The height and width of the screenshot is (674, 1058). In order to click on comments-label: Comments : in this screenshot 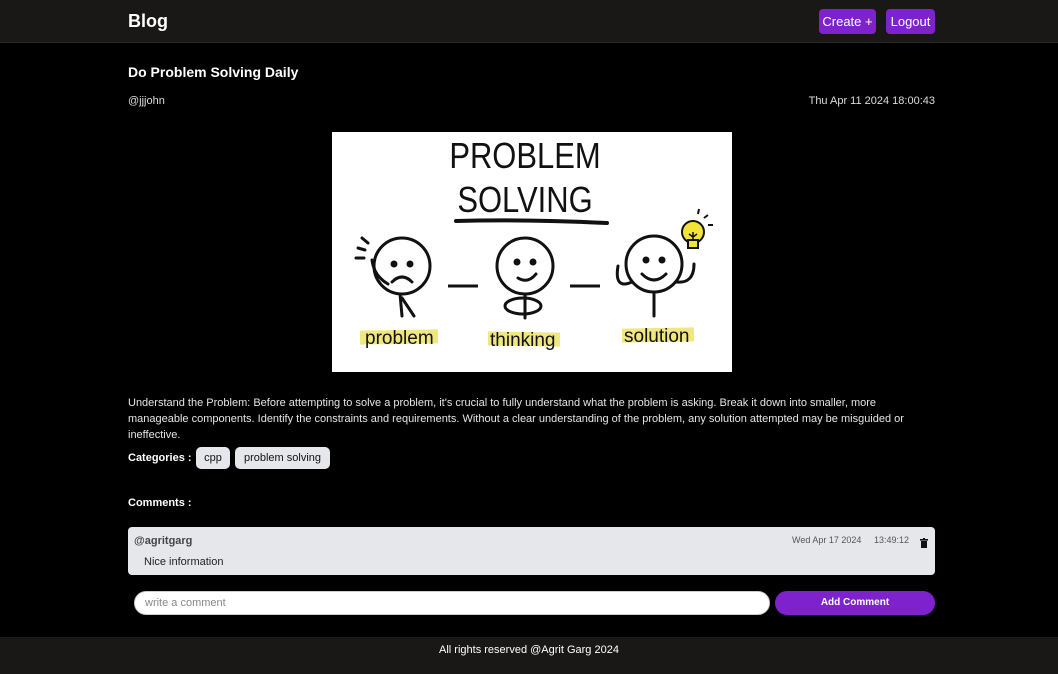, I will do `click(160, 503)`.